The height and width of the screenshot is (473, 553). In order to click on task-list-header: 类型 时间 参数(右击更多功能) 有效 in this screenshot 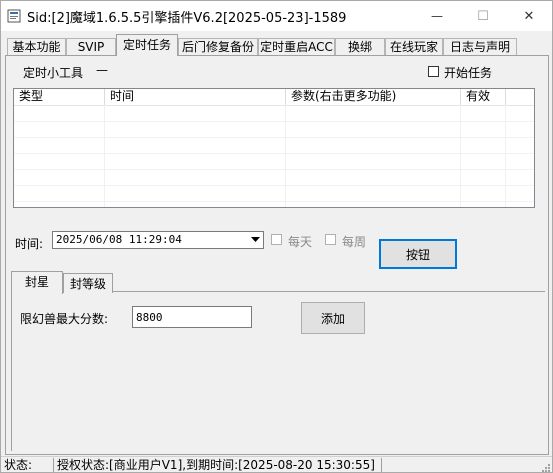, I will do `click(274, 97)`.